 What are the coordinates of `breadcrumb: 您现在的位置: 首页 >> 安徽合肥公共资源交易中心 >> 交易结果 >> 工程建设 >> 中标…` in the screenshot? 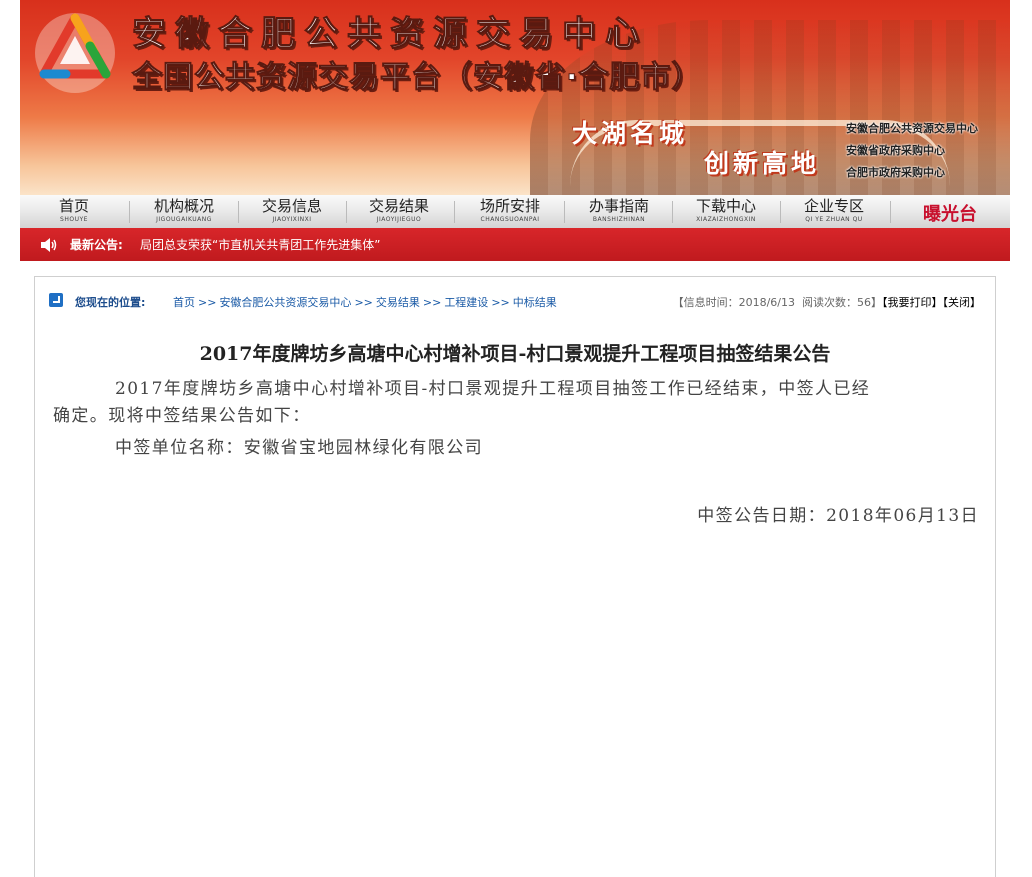 It's located at (519, 302).